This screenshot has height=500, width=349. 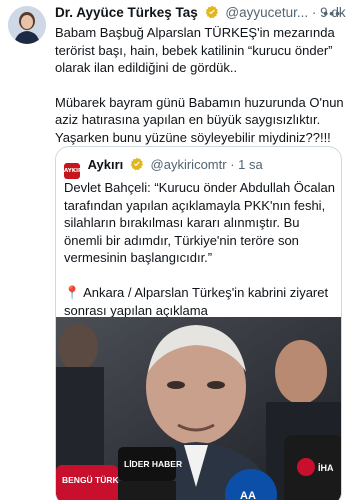 What do you see at coordinates (326, 468) in the screenshot?
I see `mic-label: İHA` at bounding box center [326, 468].